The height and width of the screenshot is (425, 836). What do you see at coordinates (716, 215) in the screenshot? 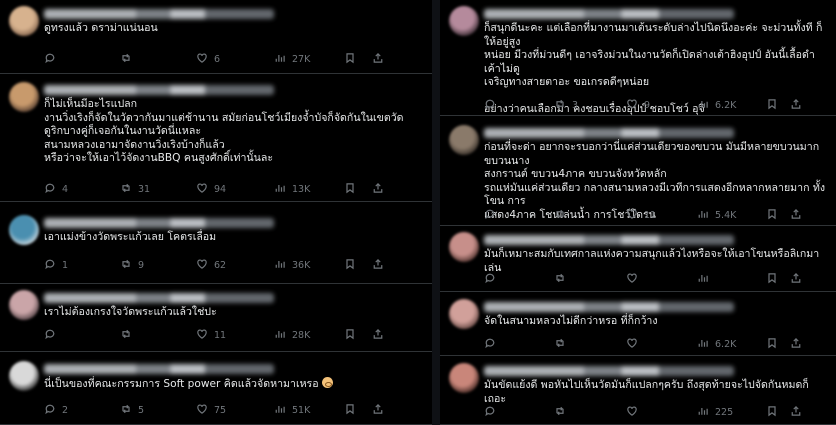
I see `views-button: 5.4K` at bounding box center [716, 215].